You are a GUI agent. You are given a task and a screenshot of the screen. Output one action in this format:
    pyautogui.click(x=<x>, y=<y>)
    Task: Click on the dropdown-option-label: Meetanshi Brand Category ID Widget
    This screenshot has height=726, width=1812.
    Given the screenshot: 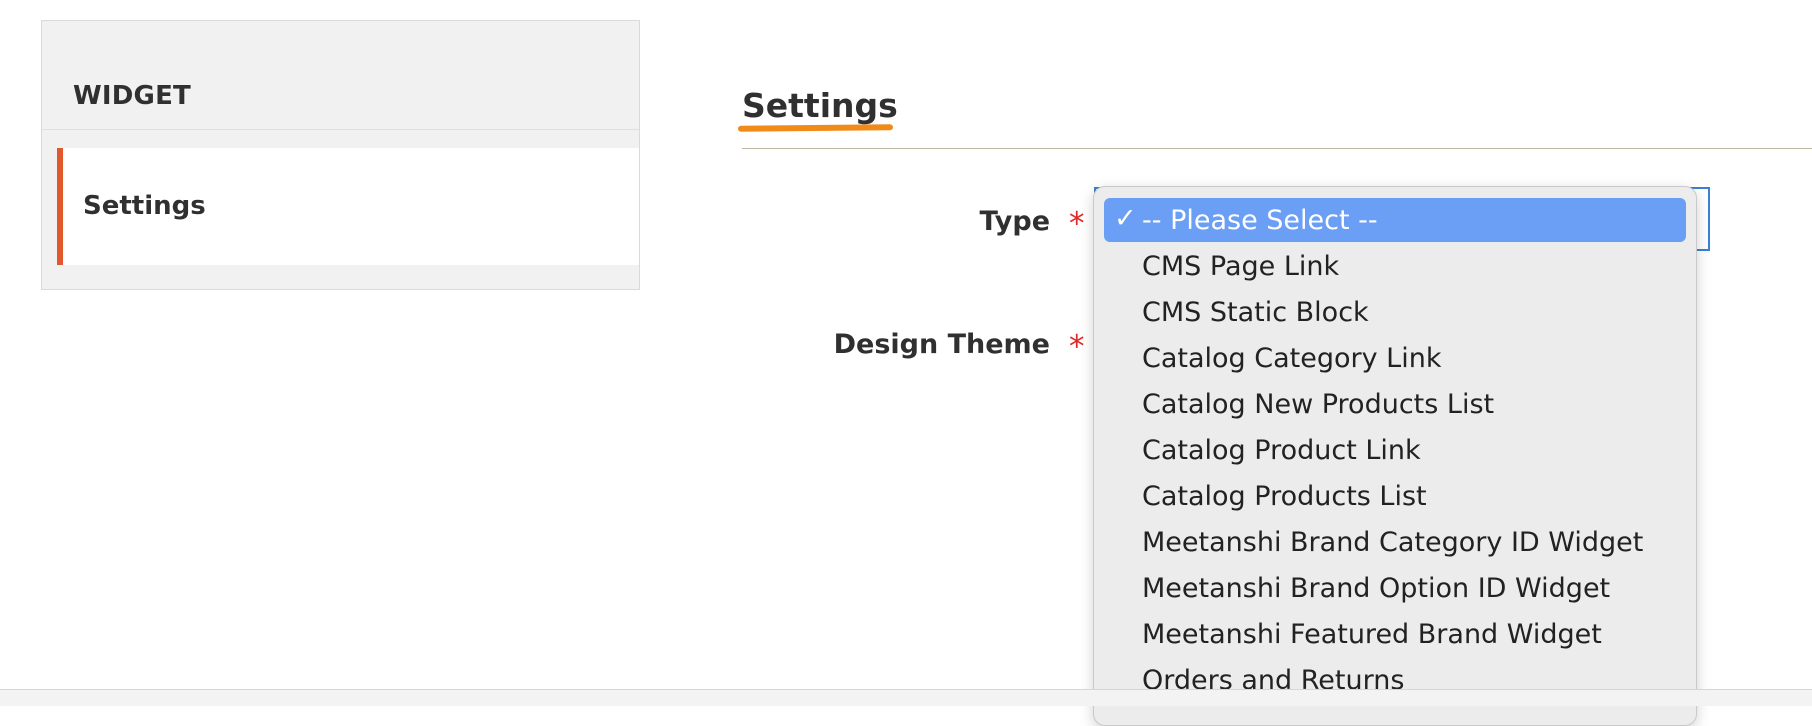 What is the action you would take?
    pyautogui.click(x=1393, y=542)
    